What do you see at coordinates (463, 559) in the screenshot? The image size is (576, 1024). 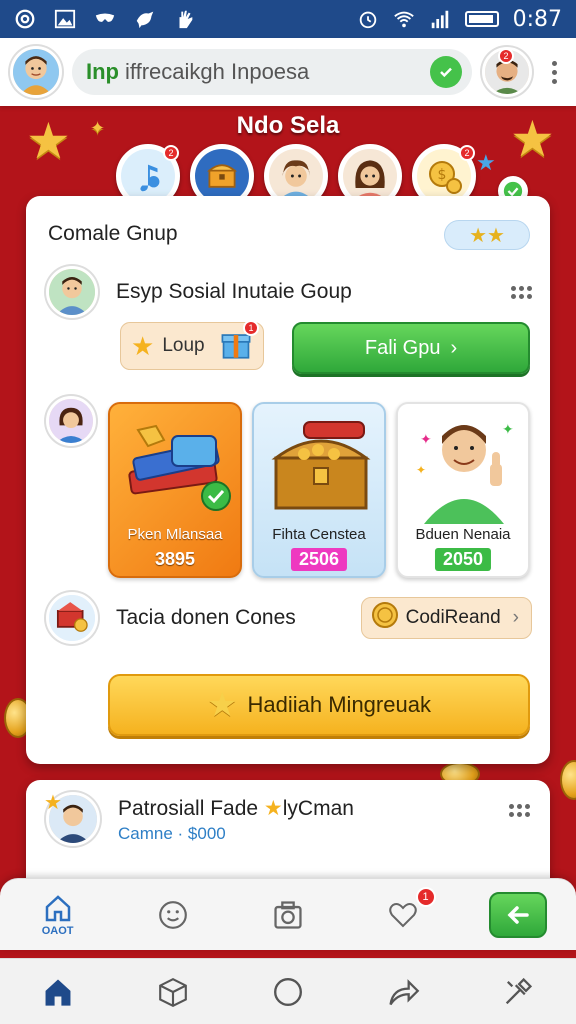 I see `tile-value: 2050` at bounding box center [463, 559].